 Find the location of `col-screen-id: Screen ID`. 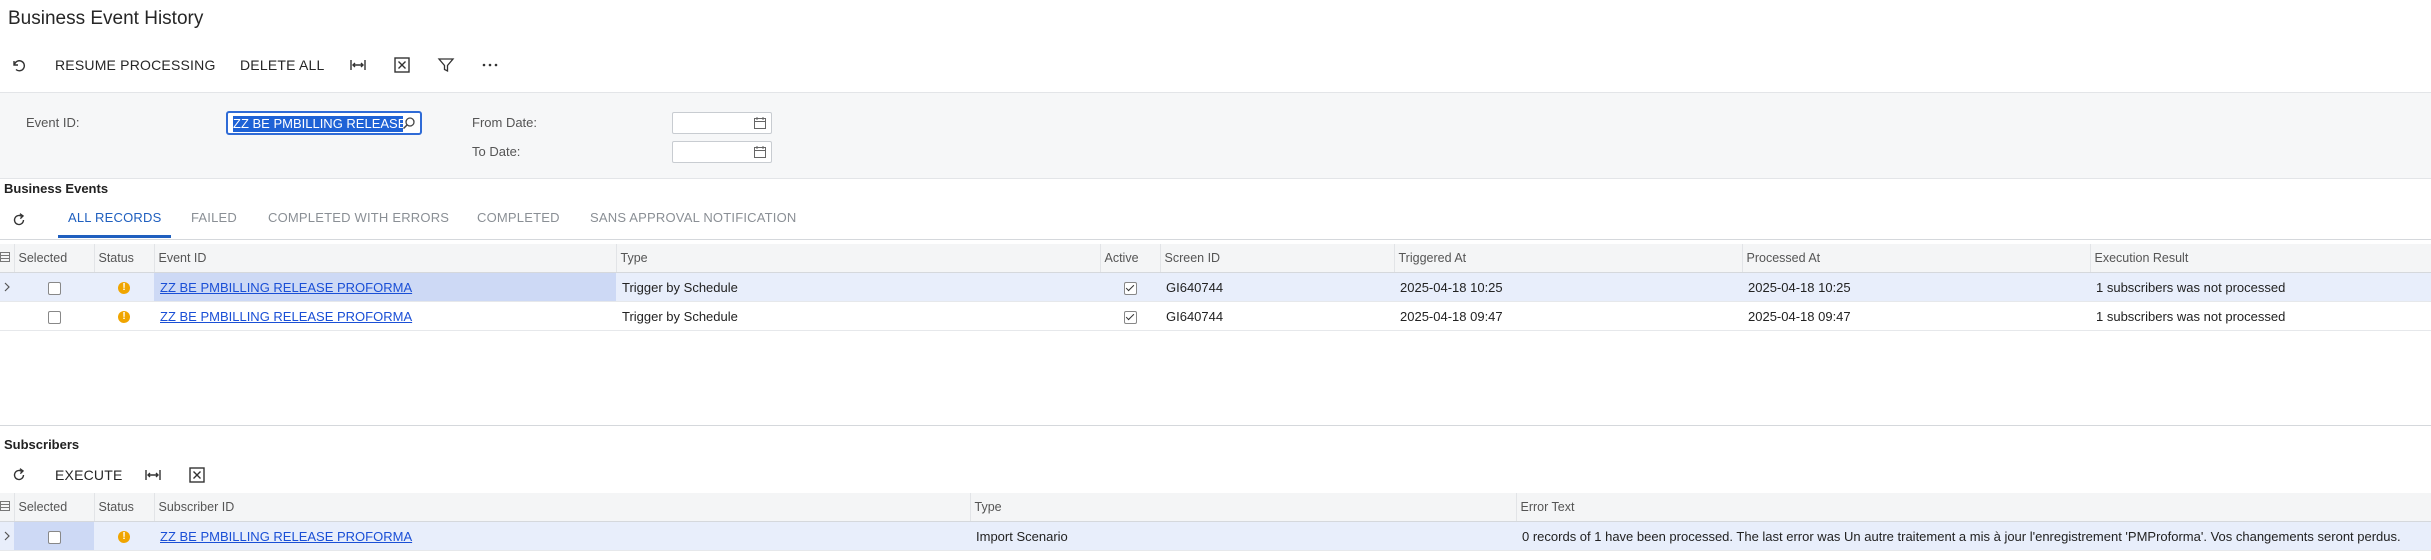

col-screen-id: Screen ID is located at coordinates (1277, 258).